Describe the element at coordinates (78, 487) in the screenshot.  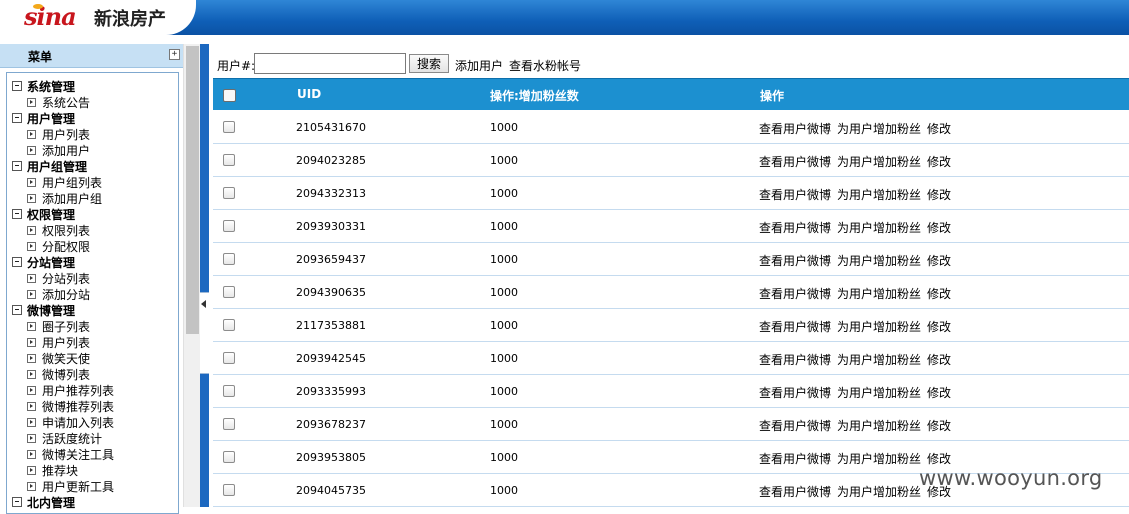
I see `menu-item-label: 用户更新工具` at that location.